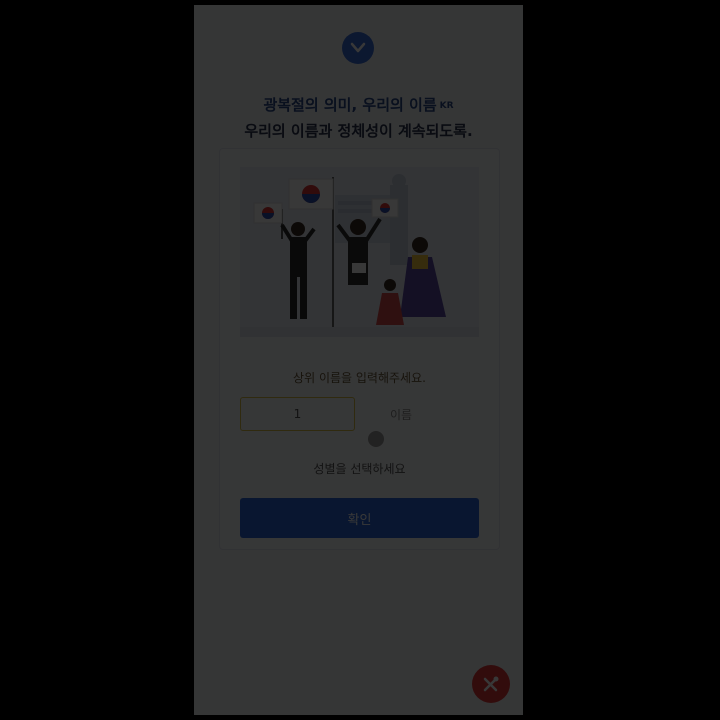 This screenshot has width=720, height=720. I want to click on gender-label: 성별을 선택하세요, so click(359, 469).